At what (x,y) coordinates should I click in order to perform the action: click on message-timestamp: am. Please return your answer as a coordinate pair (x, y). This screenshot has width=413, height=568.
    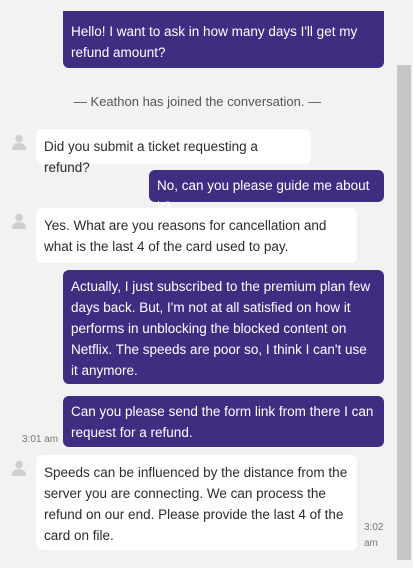
    Looking at the image, I should click on (371, 543).